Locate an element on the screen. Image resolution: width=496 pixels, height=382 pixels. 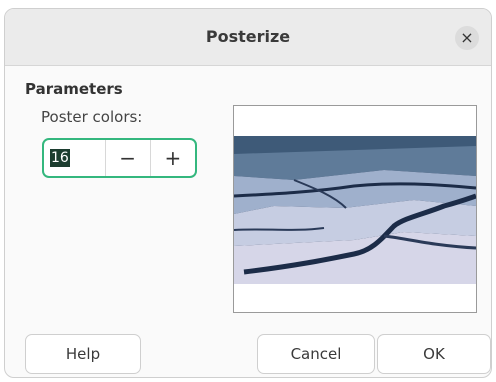
close-icon: × is located at coordinates (467, 37).